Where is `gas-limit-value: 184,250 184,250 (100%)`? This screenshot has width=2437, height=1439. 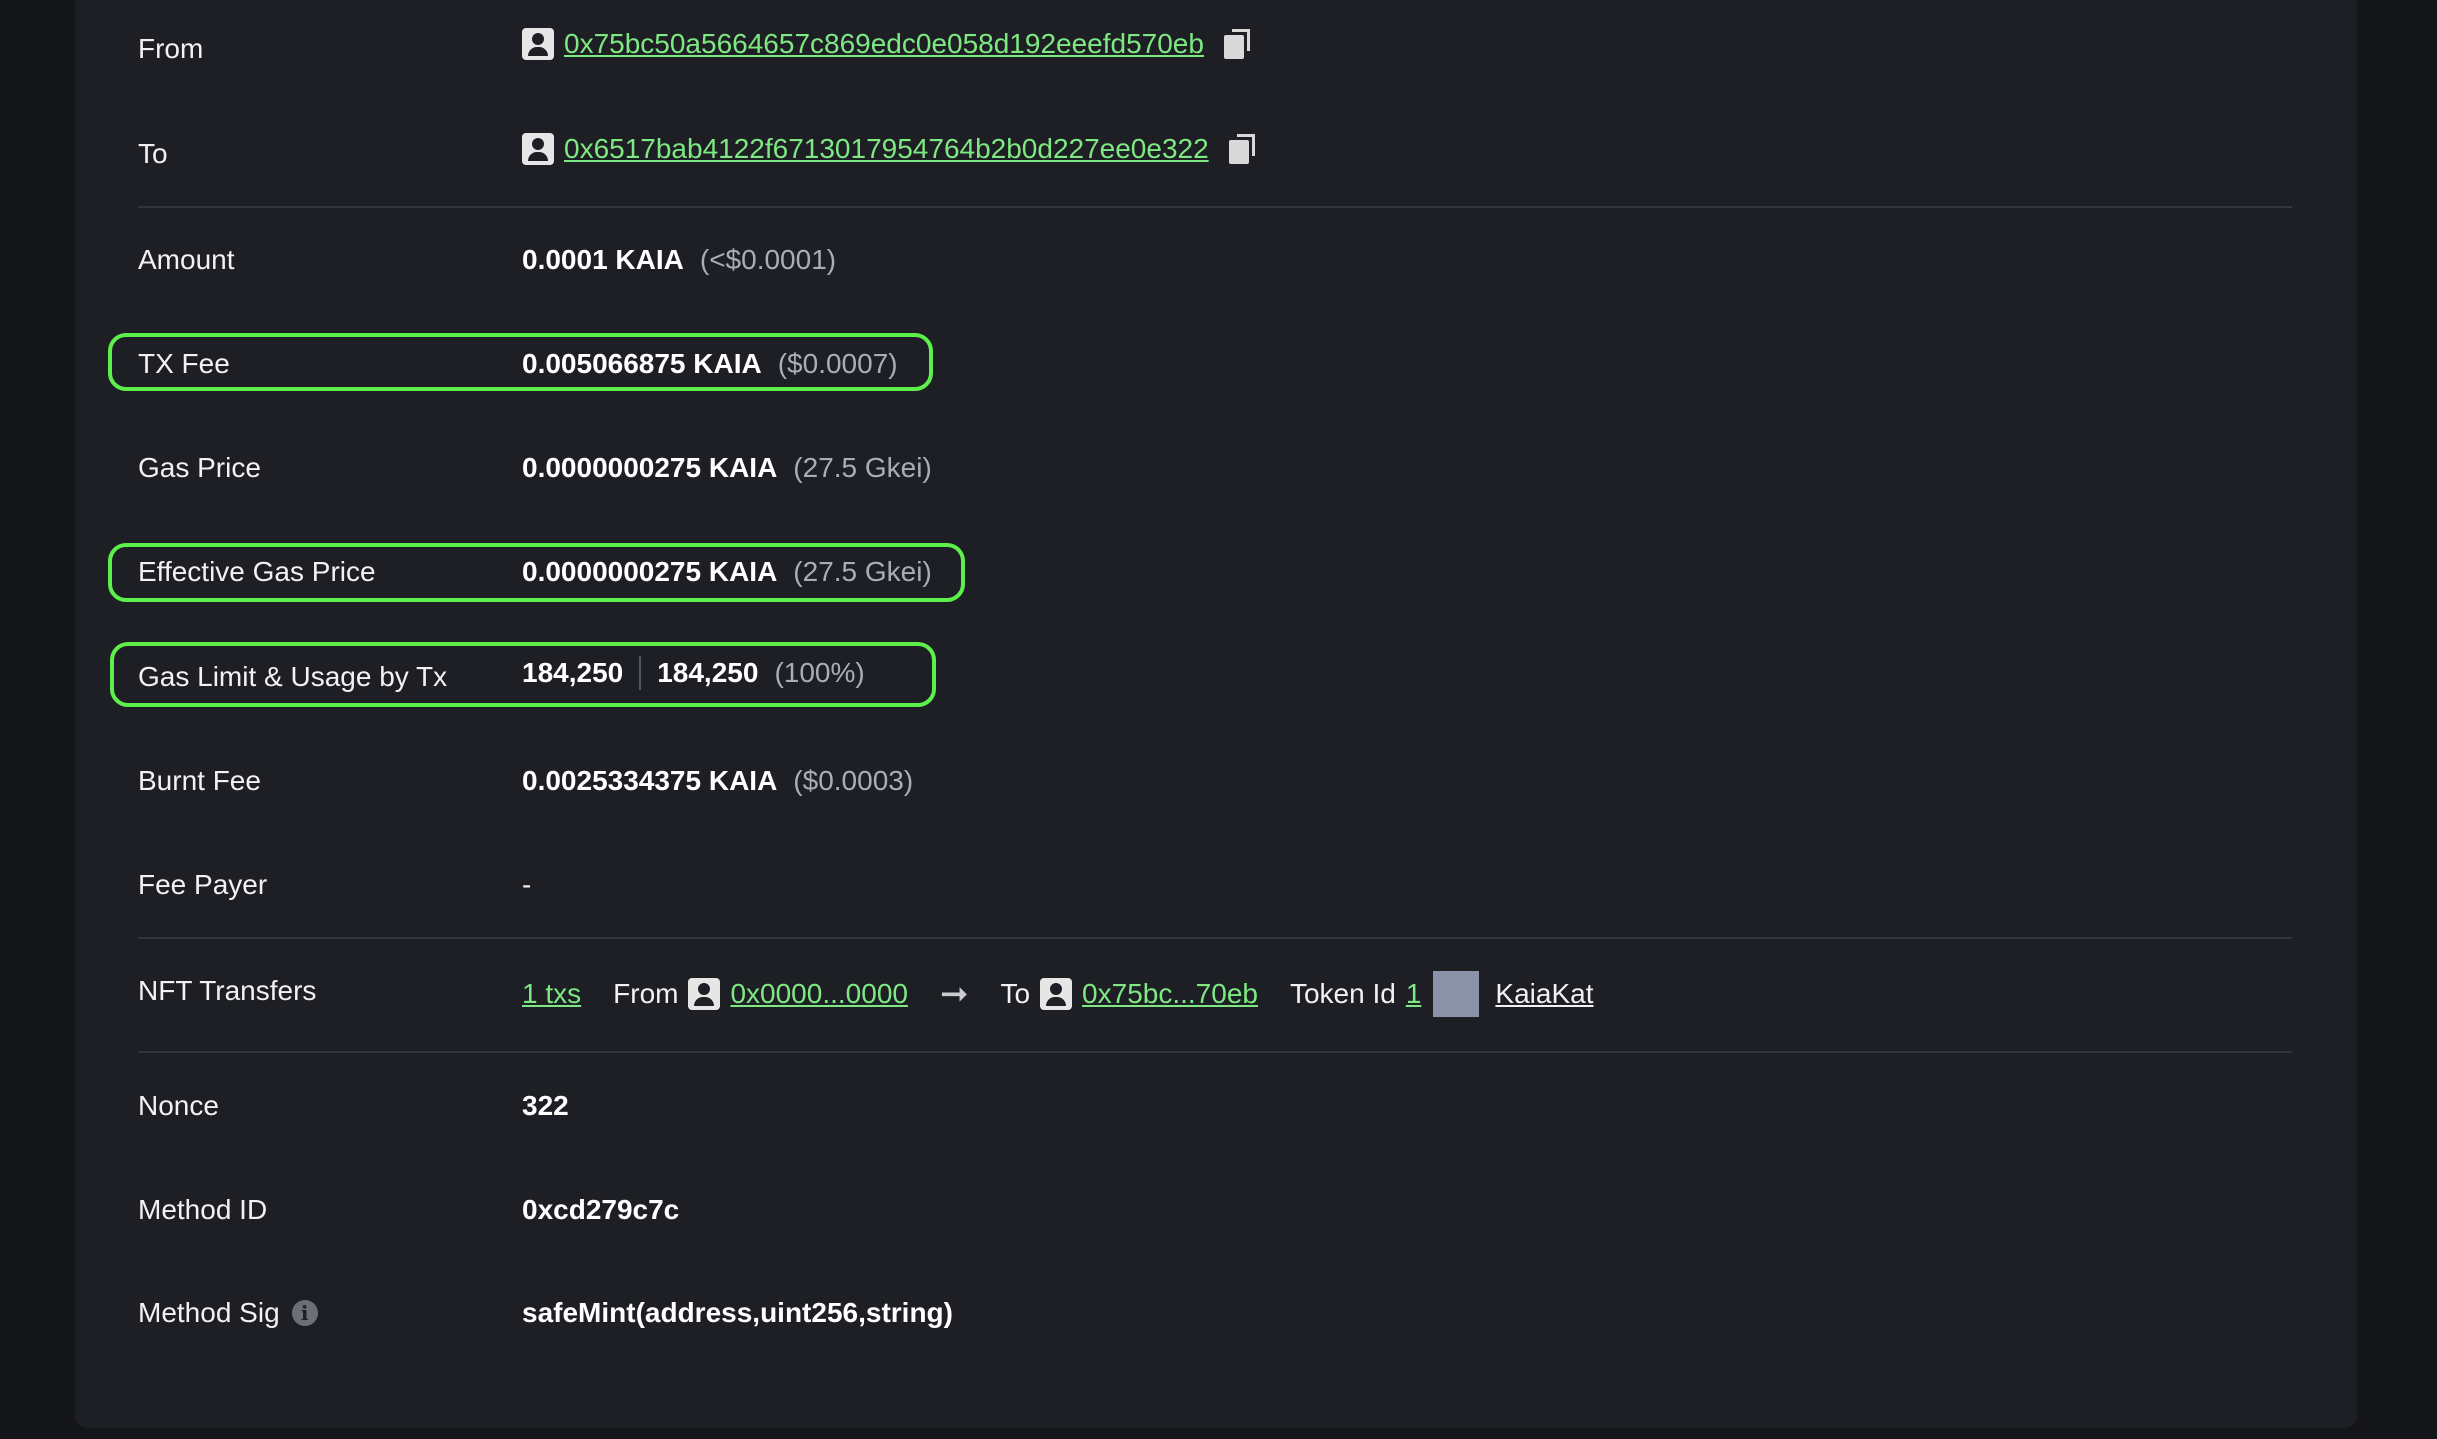 gas-limit-value: 184,250 184,250 (100%) is located at coordinates (693, 673).